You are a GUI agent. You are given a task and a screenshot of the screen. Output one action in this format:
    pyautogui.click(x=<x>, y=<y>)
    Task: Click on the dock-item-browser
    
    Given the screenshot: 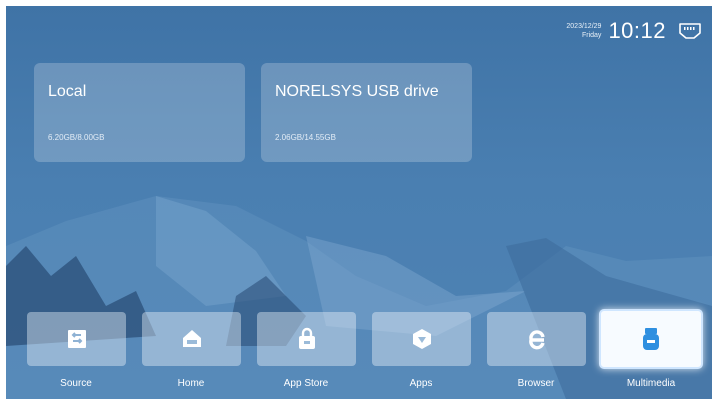 What is the action you would take?
    pyautogui.click(x=536, y=339)
    